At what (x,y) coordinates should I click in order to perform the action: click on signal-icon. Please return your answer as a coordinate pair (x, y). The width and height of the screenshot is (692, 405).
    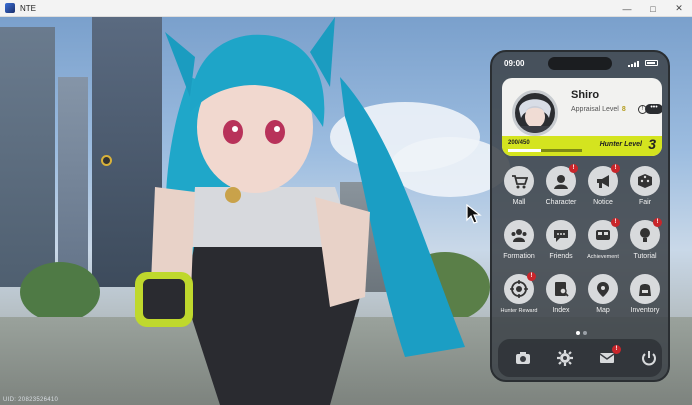
    Looking at the image, I should click on (633, 64).